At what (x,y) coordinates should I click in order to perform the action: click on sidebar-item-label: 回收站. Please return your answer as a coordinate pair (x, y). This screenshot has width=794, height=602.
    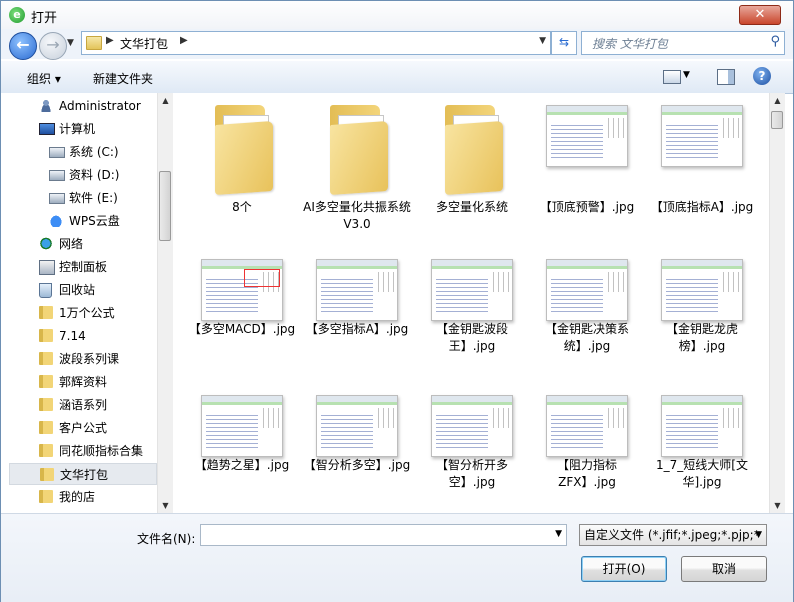
    Looking at the image, I should click on (77, 290).